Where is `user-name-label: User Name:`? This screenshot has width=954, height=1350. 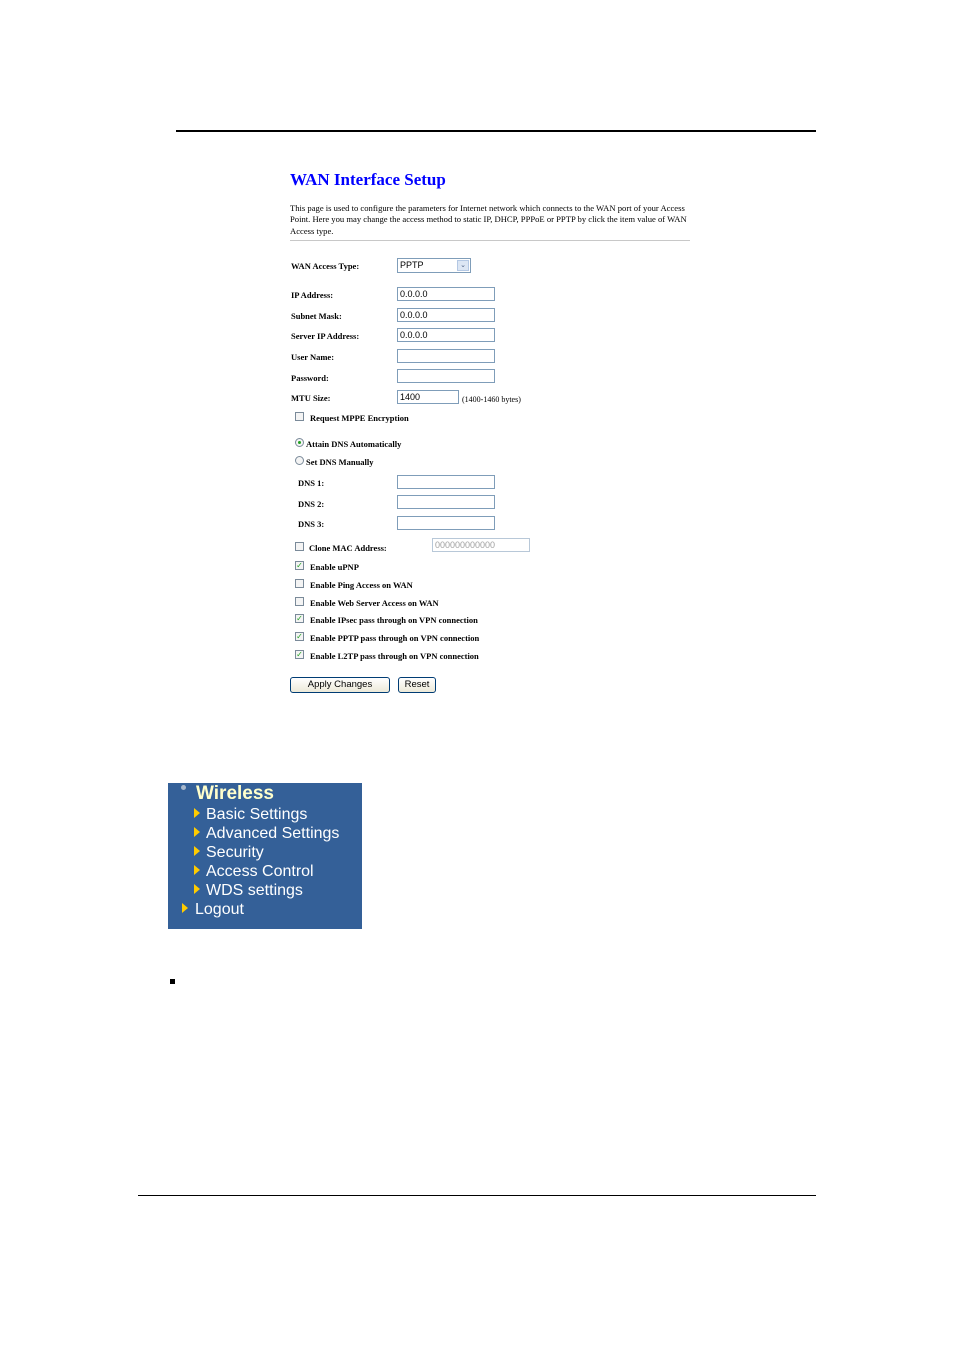 user-name-label: User Name: is located at coordinates (313, 357).